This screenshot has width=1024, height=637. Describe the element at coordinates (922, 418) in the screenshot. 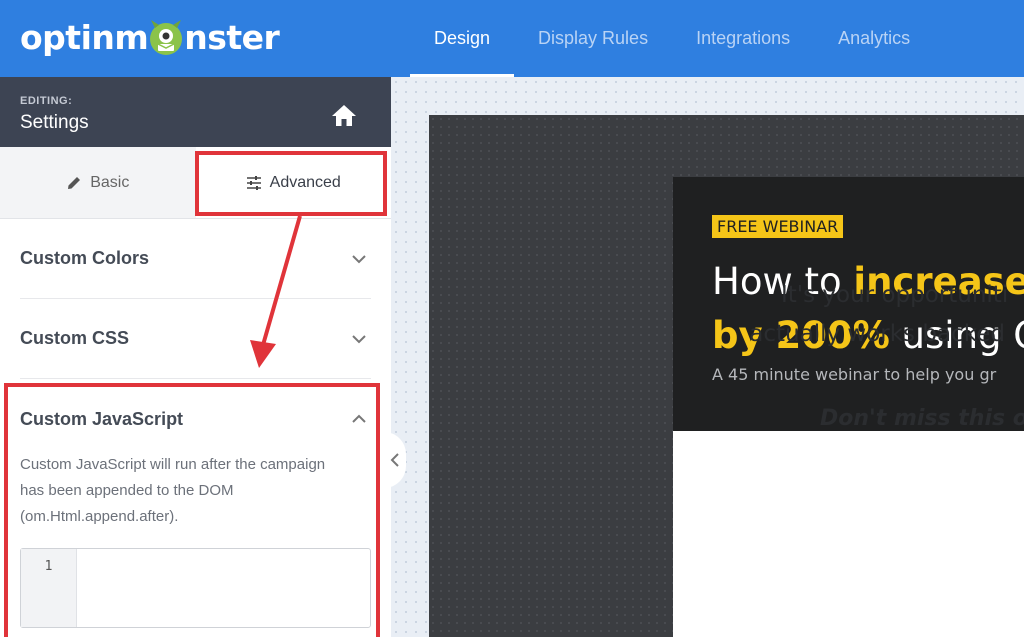

I see `campaign-italic-line: Don't miss this o` at that location.